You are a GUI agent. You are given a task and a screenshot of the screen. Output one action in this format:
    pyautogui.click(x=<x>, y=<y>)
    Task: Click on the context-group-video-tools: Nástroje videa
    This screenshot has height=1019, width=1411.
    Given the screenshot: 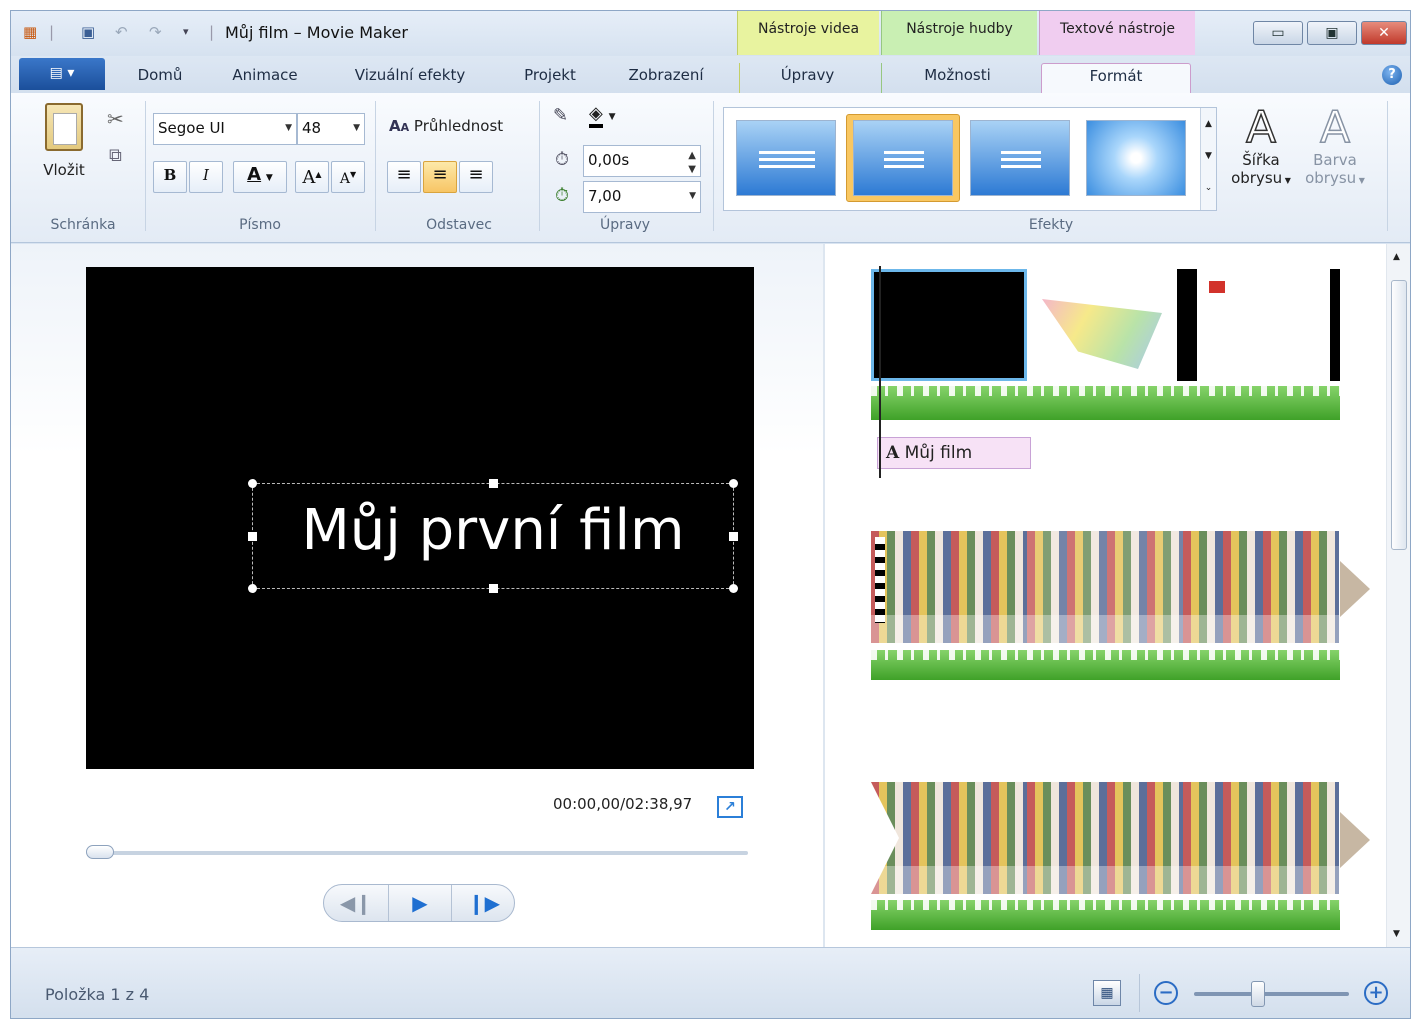 What is the action you would take?
    pyautogui.click(x=808, y=33)
    